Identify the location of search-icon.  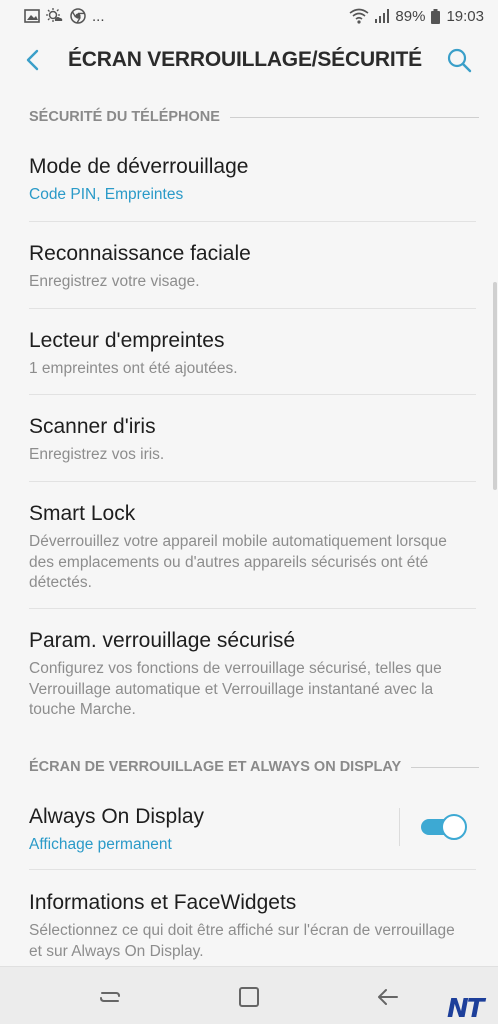
(459, 60).